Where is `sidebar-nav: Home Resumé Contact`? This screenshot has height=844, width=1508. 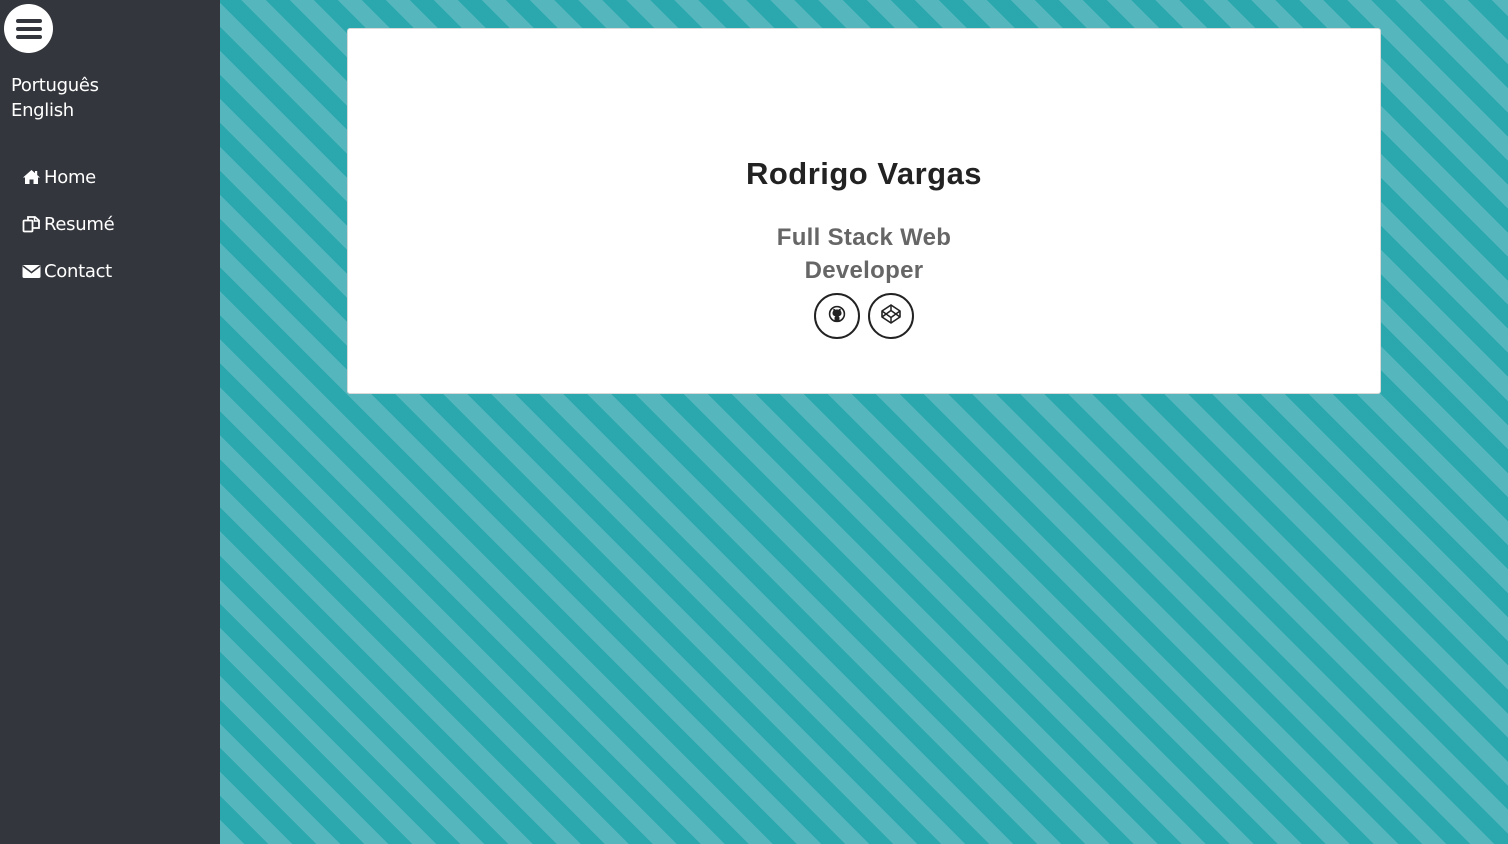
sidebar-nav: Home Resumé Contact is located at coordinates (68, 234).